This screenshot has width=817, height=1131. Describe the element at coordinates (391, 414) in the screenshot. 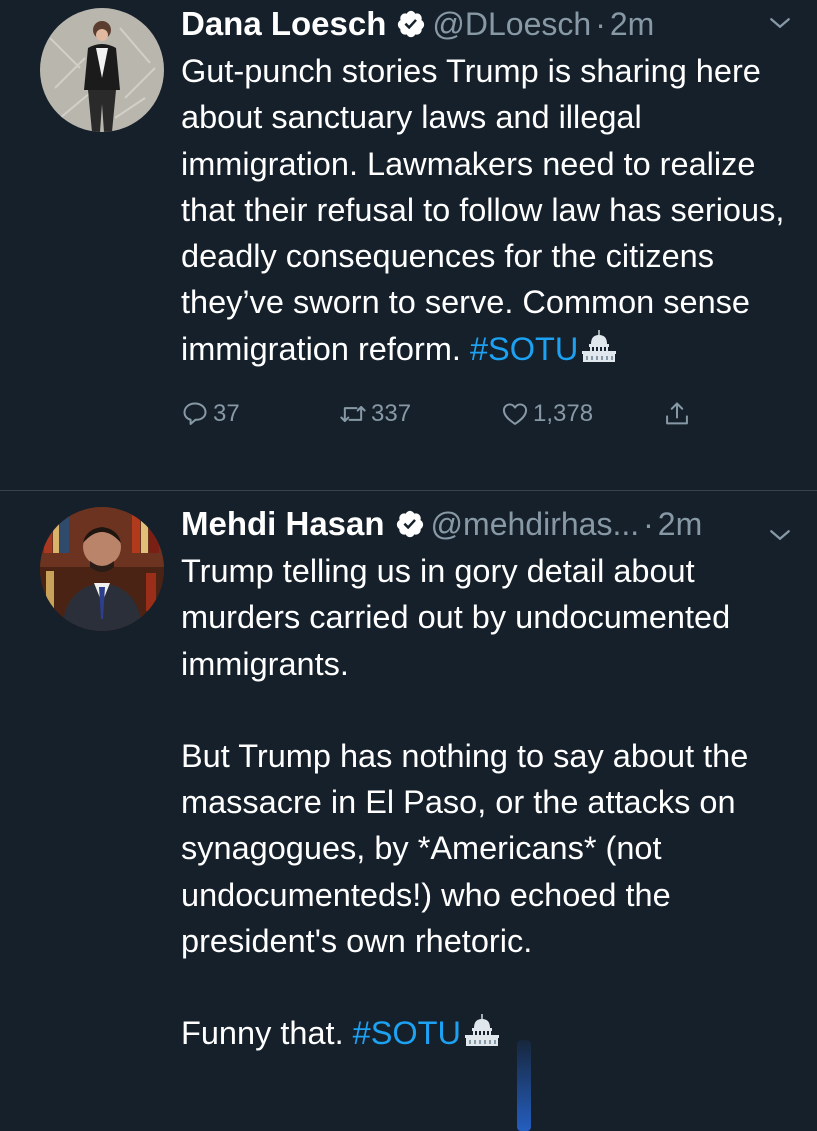

I see `retweet-count: 337` at that location.